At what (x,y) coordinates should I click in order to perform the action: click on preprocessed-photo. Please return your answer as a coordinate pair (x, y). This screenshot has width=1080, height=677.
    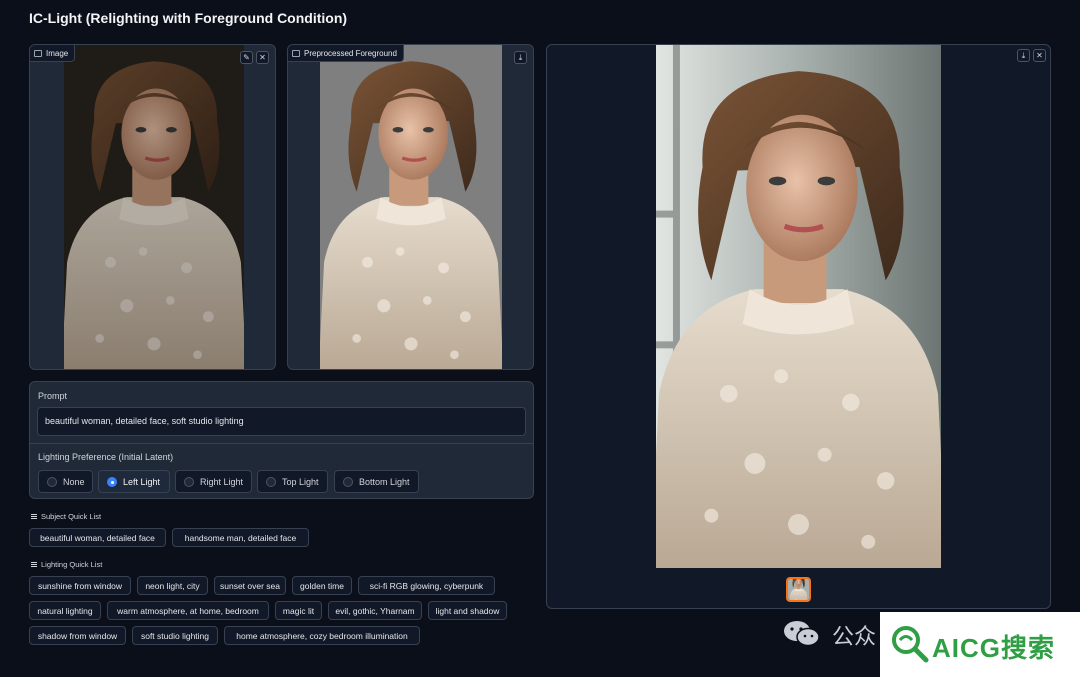
    Looking at the image, I should click on (411, 207).